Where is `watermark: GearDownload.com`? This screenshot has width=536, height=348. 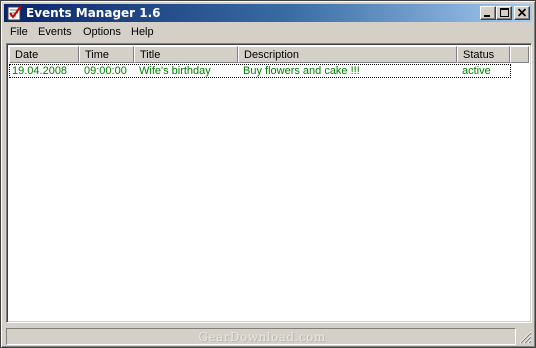
watermark: GearDownload.com is located at coordinates (262, 337).